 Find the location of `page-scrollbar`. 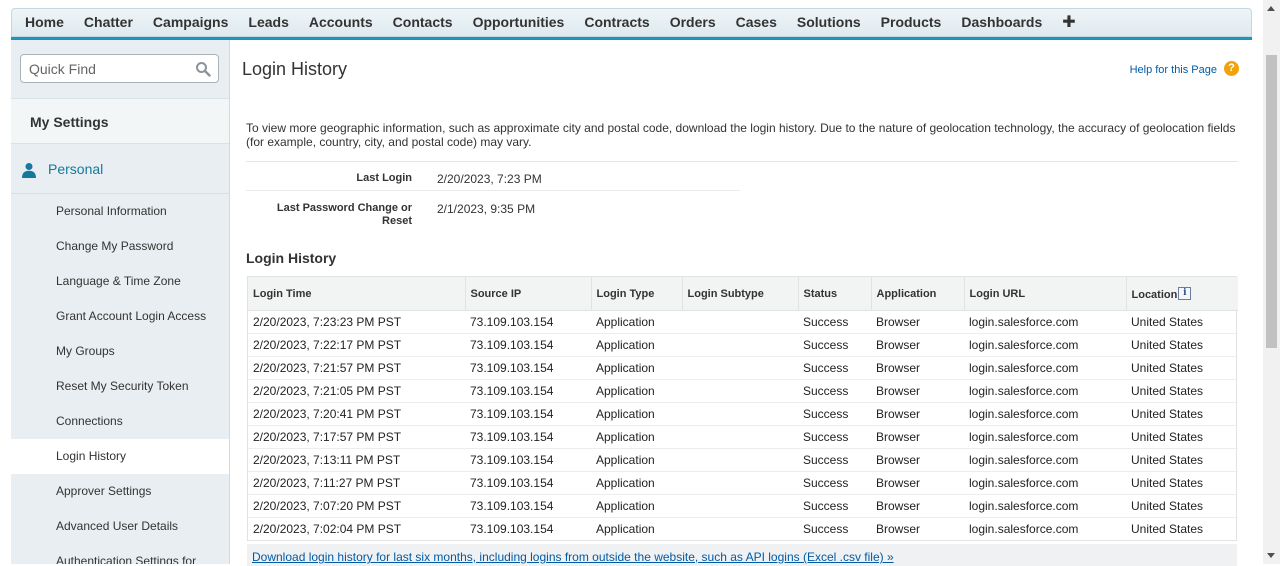

page-scrollbar is located at coordinates (1271, 282).